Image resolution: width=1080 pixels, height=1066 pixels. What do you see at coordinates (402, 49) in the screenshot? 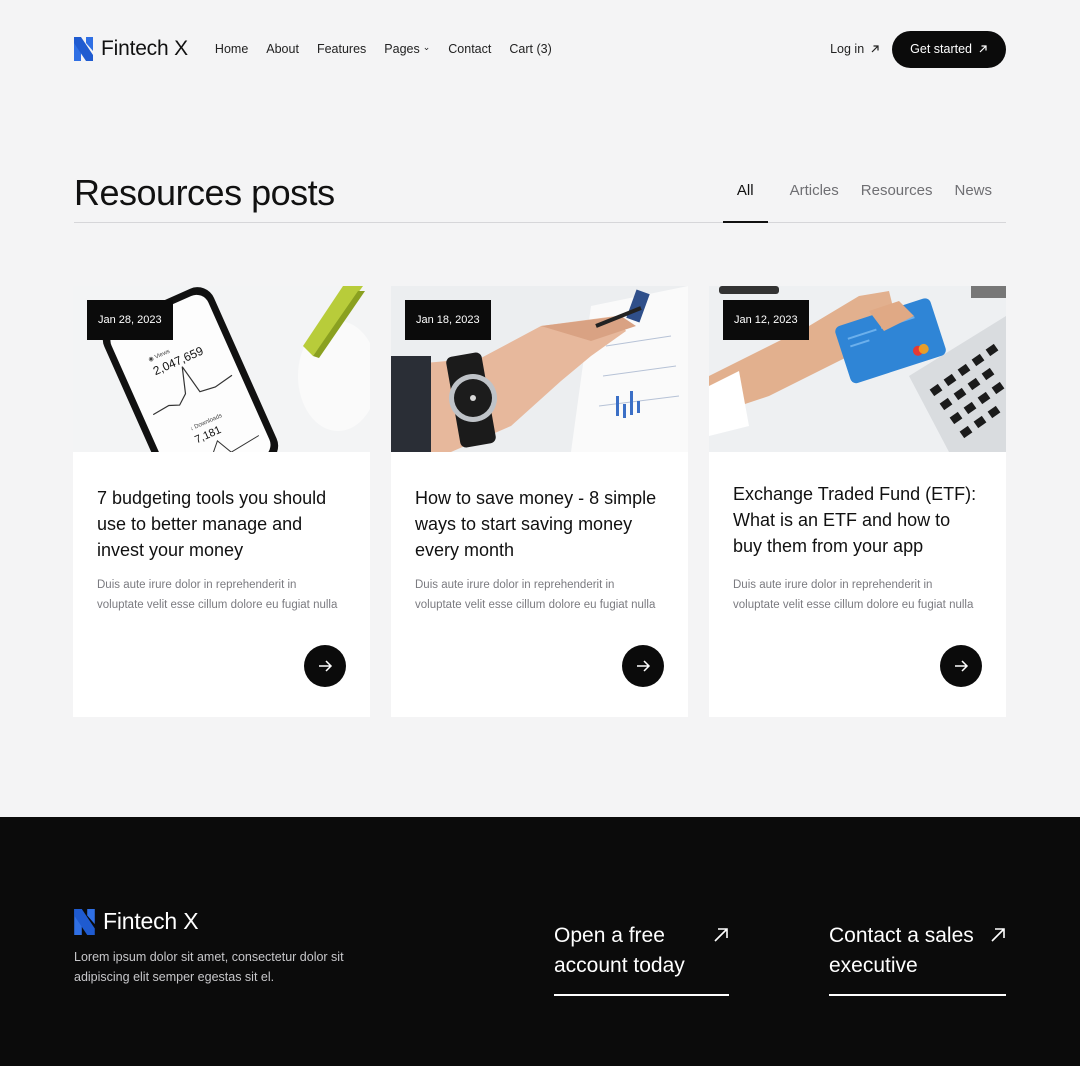
I see `nav-pages-label: Pages` at bounding box center [402, 49].